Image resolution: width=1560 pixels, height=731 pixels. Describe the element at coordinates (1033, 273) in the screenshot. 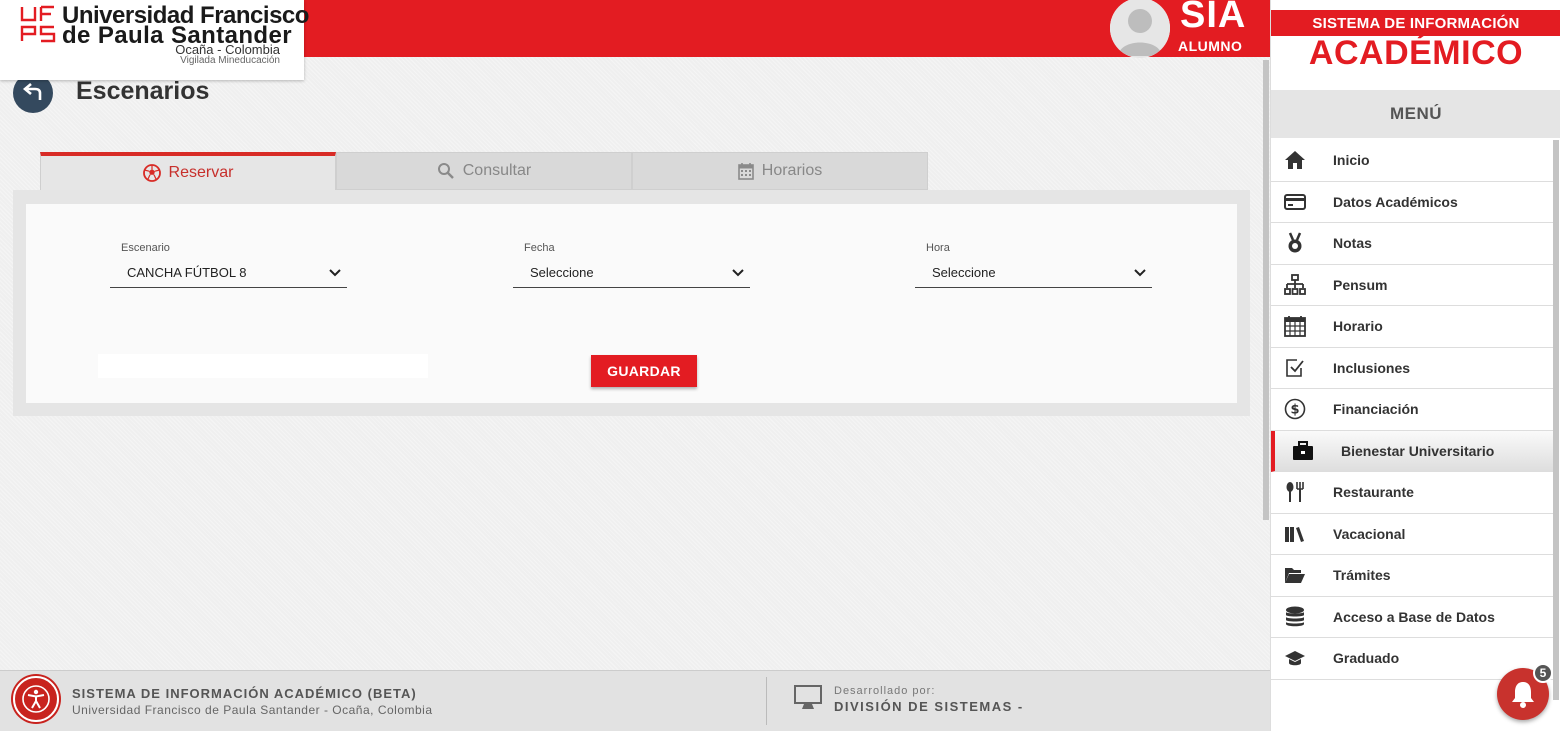

I see `hora-select: Seleccione` at that location.